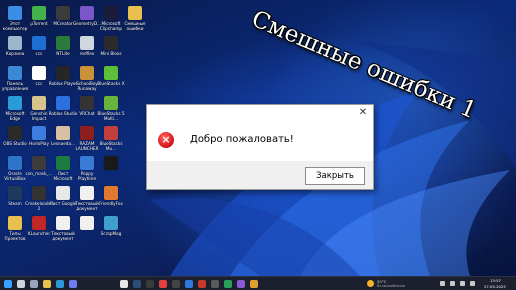 The width and height of the screenshot is (516, 290). I want to click on start-icon, so click(8, 284).